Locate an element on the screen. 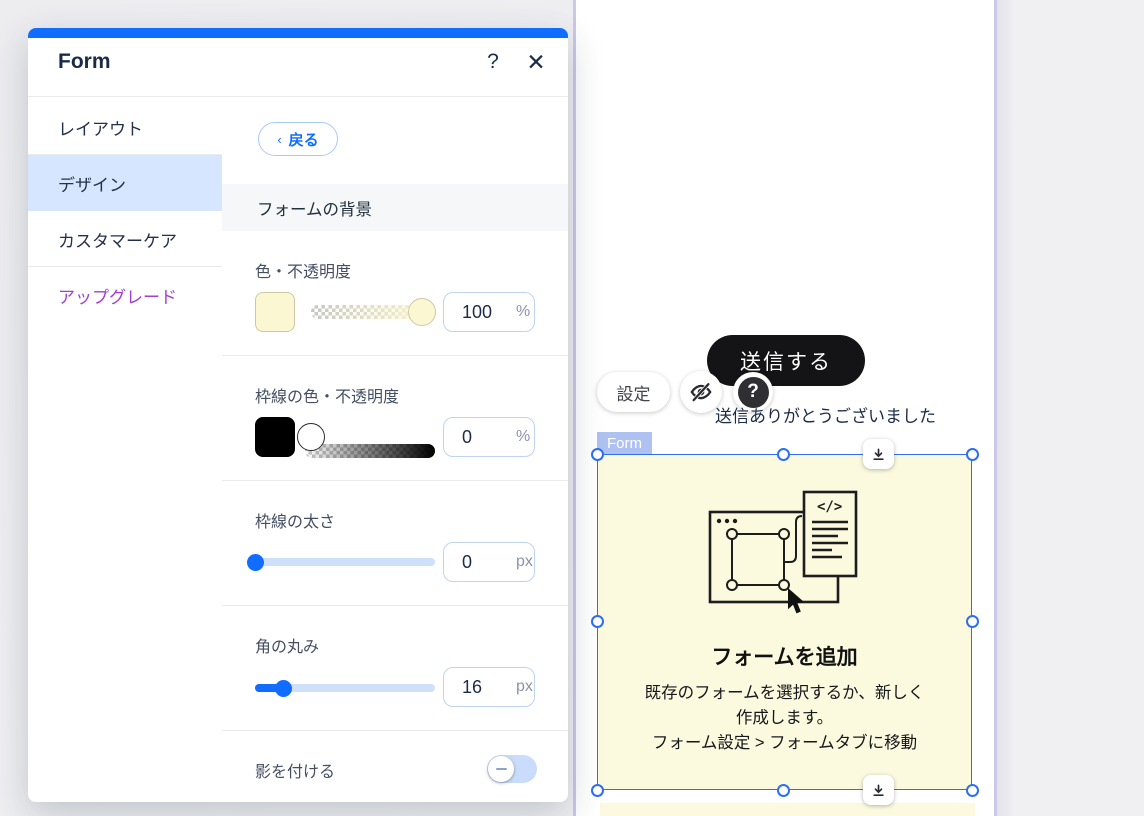 This screenshot has width=1144, height=816. submit-button: 送信する is located at coordinates (786, 360).